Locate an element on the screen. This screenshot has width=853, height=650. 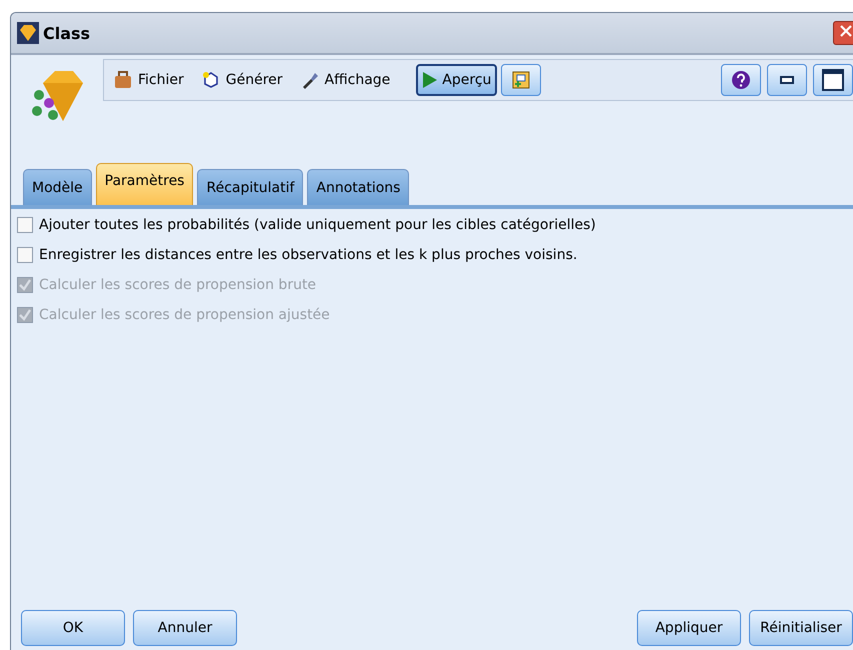
flashlight-icon is located at coordinates (309, 80).